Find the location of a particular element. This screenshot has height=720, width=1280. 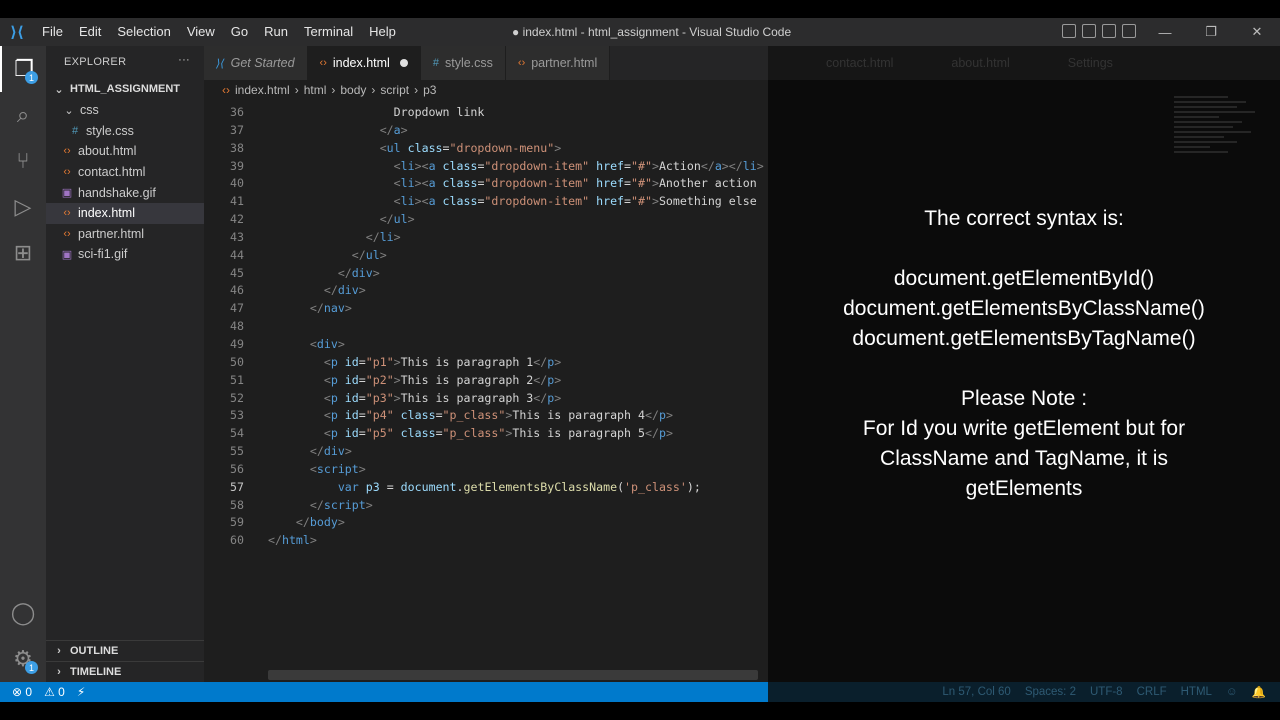

explorer-badge: 1 is located at coordinates (31, 77).